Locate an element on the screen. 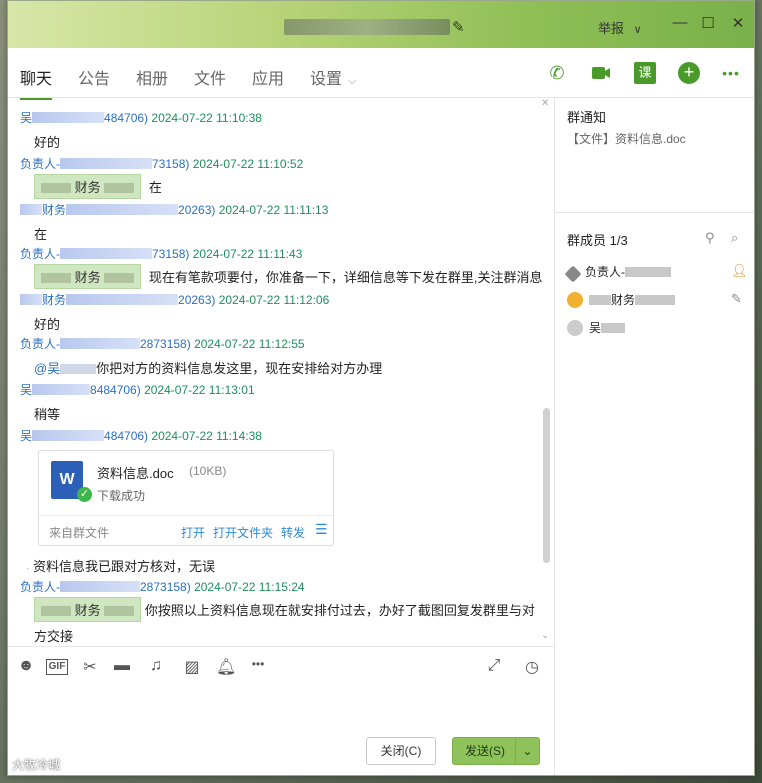 The width and height of the screenshot is (762, 783). message-header: 财务 20263) 2024-07-22 11:12:06 is located at coordinates (174, 299).